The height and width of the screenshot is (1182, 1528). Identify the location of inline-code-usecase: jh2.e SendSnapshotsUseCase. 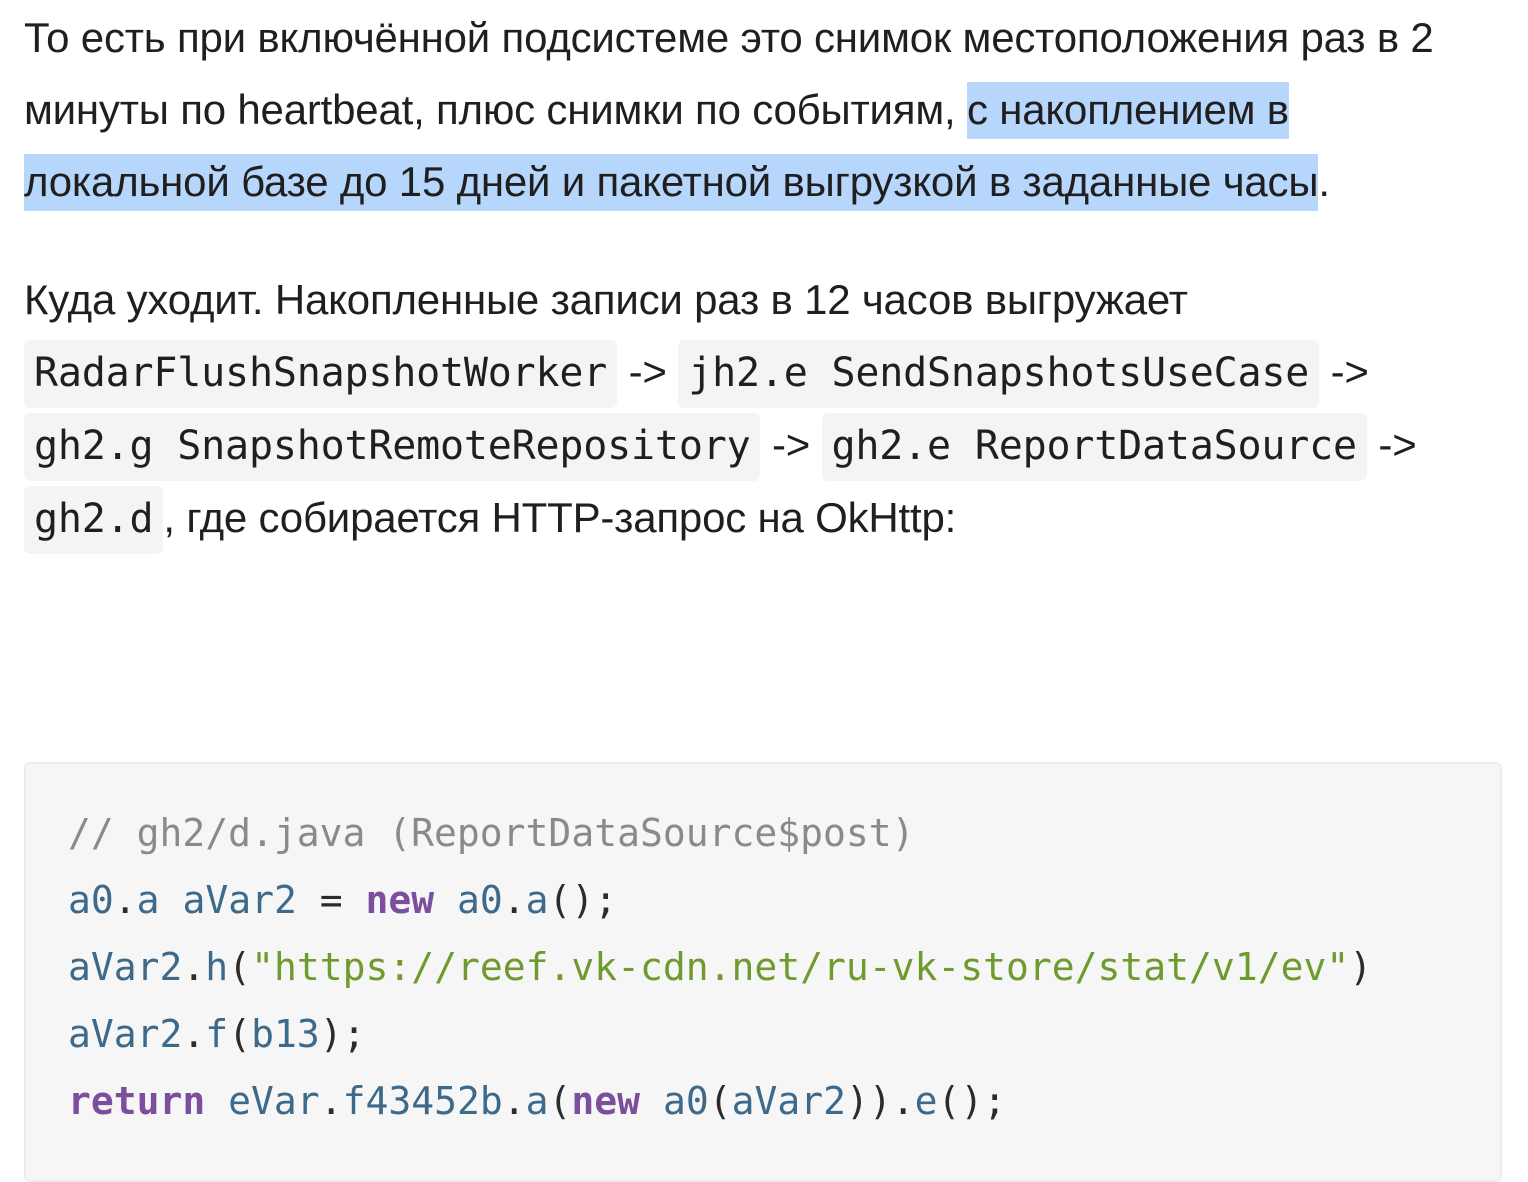
(999, 374).